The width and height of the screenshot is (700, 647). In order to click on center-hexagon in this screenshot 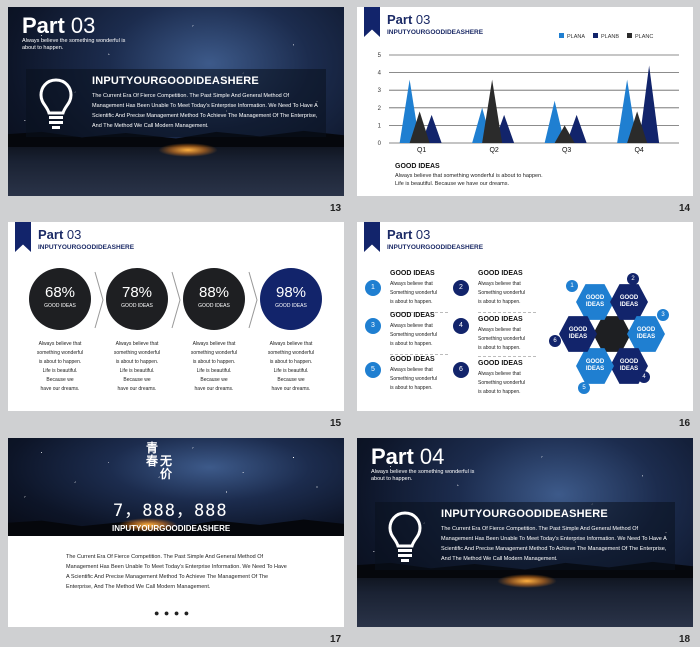, I will do `click(612, 334)`.